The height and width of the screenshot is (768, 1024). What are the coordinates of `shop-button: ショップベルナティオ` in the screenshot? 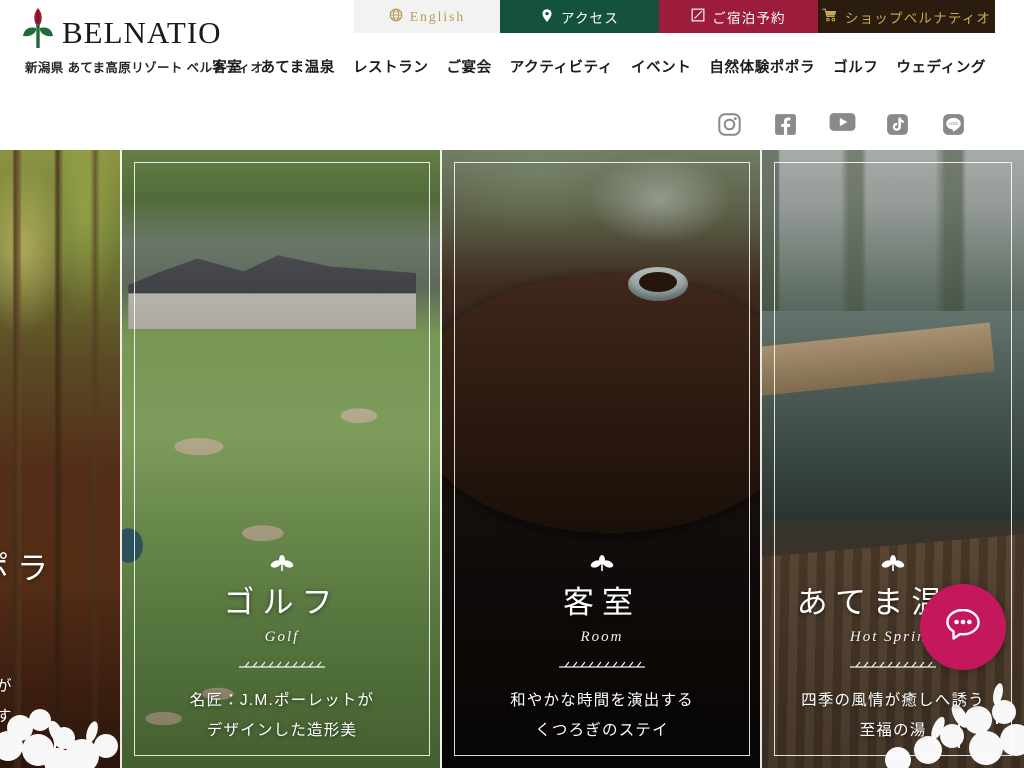 It's located at (906, 16).